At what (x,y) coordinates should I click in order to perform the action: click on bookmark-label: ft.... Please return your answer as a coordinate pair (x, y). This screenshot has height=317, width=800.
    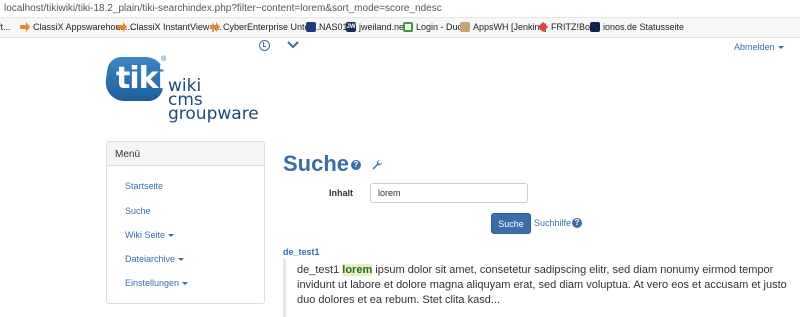
    Looking at the image, I should click on (5, 27).